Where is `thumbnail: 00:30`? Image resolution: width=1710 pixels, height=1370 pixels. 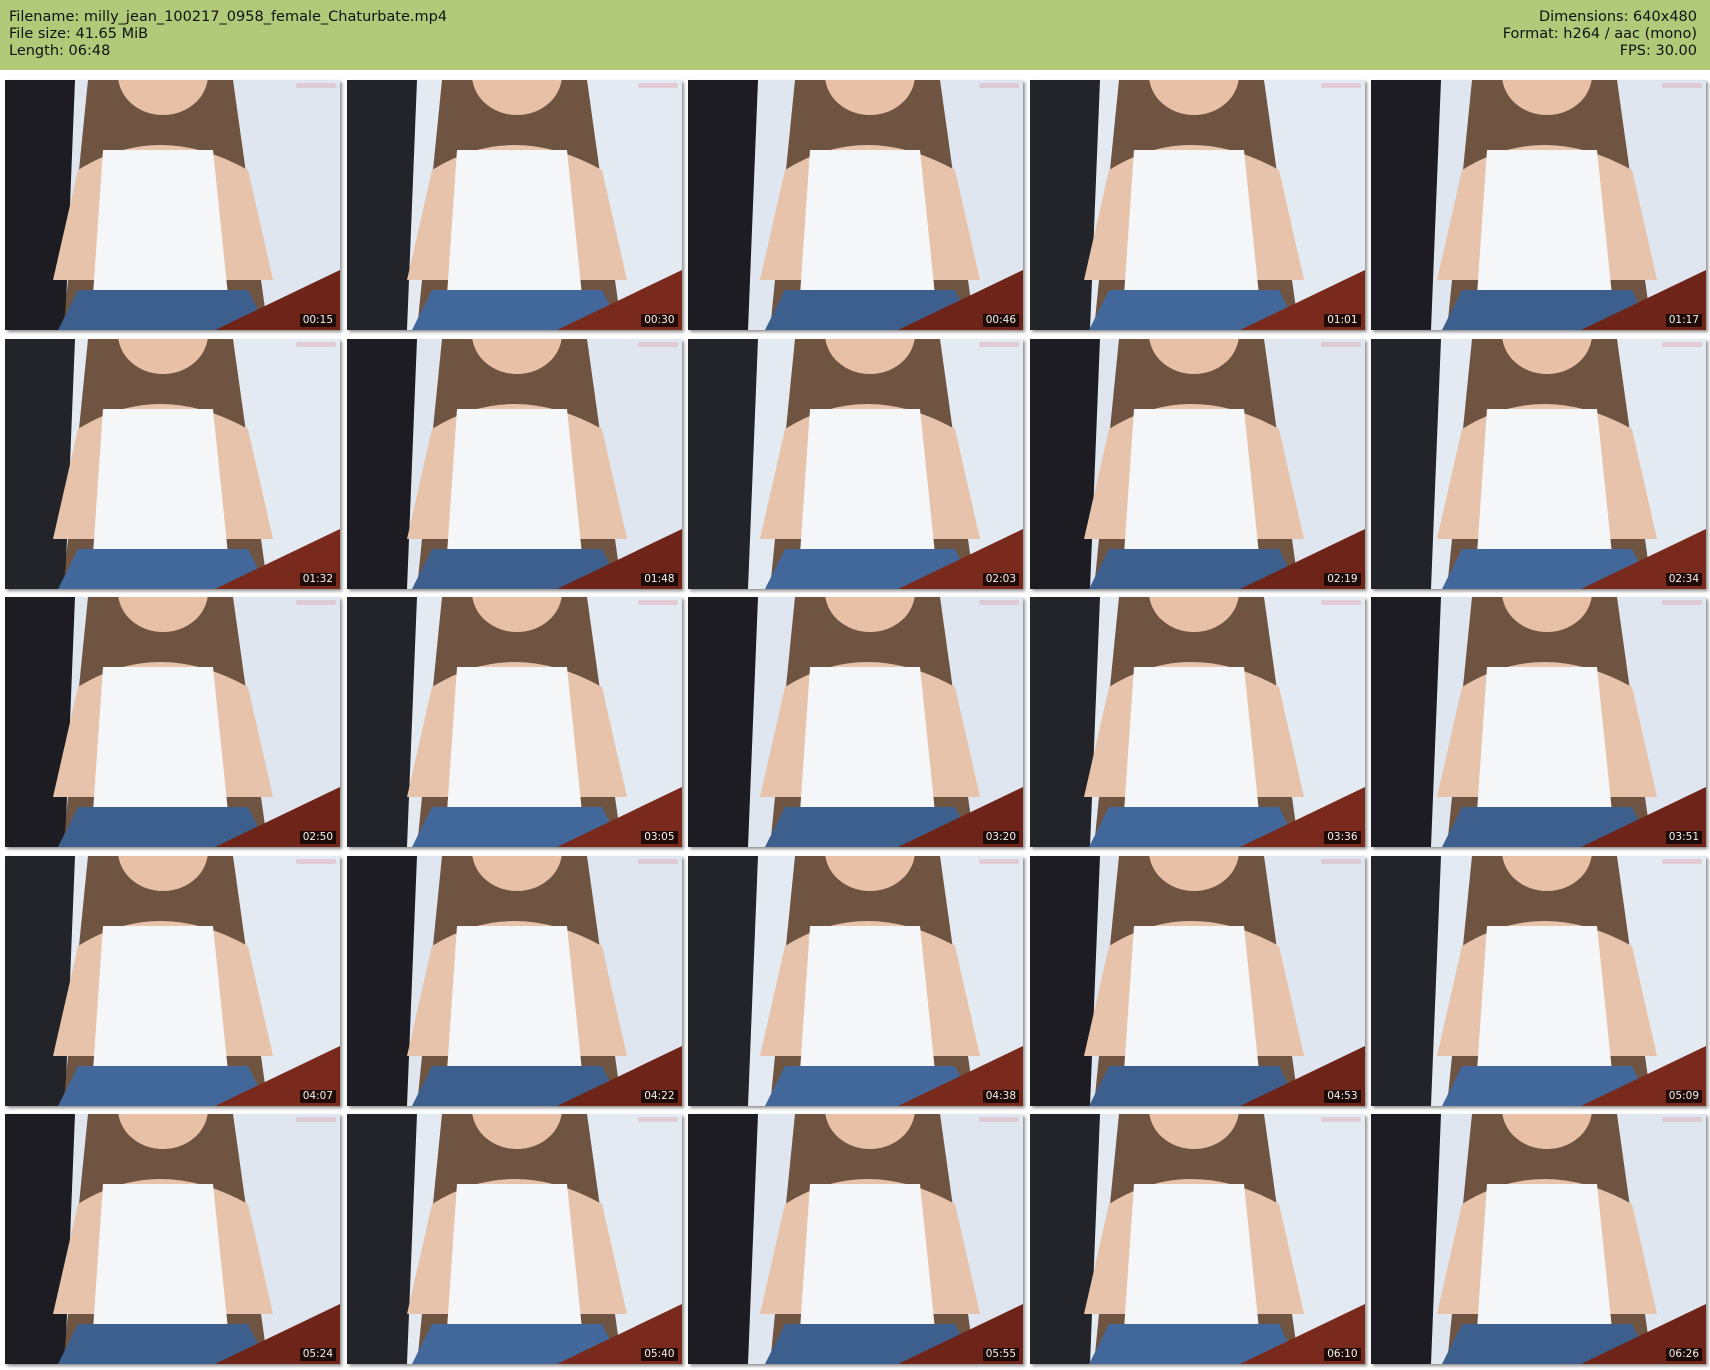
thumbnail: 00:30 is located at coordinates (514, 205).